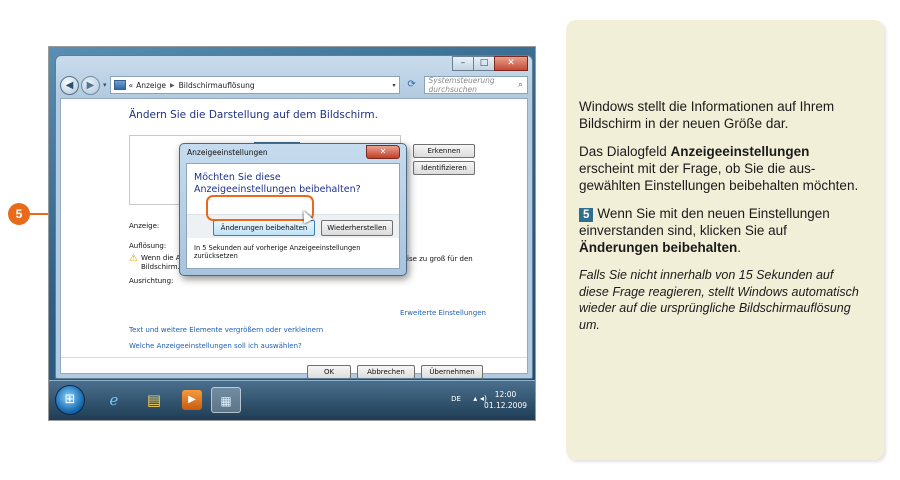 Image resolution: width=900 pixels, height=480 pixels. Describe the element at coordinates (329, 371) in the screenshot. I see `ok-button: OK` at that location.